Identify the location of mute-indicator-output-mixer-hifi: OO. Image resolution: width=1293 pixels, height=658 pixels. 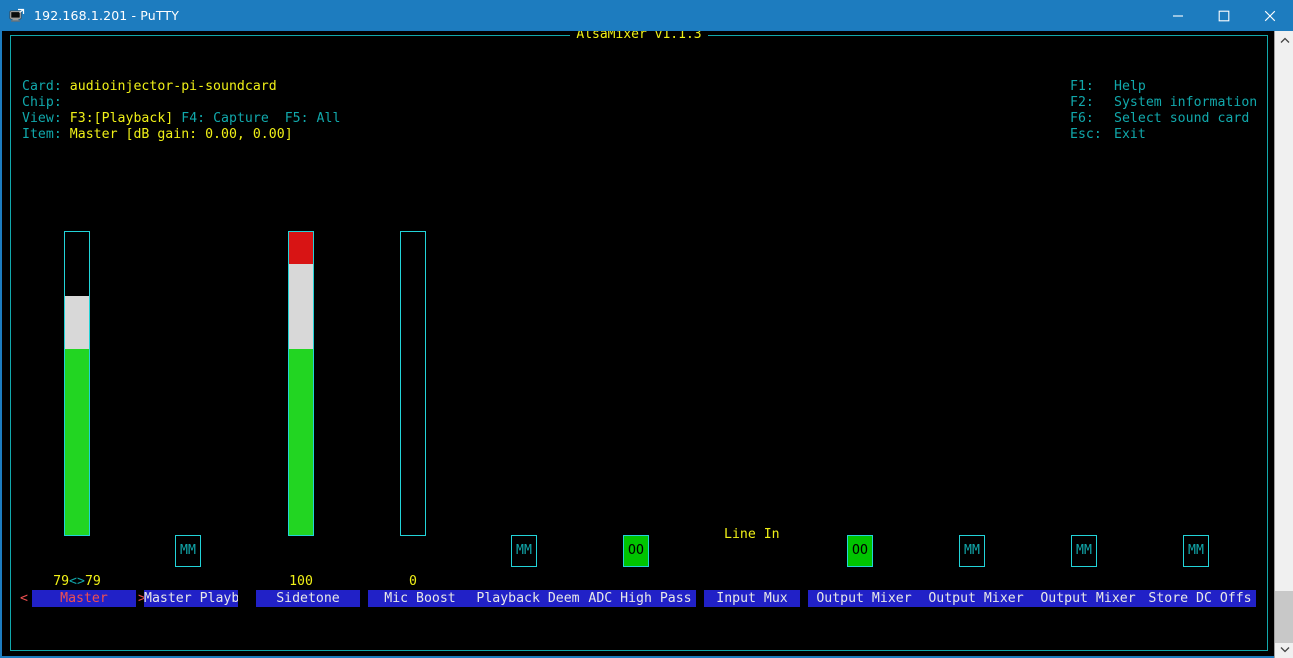
(860, 551).